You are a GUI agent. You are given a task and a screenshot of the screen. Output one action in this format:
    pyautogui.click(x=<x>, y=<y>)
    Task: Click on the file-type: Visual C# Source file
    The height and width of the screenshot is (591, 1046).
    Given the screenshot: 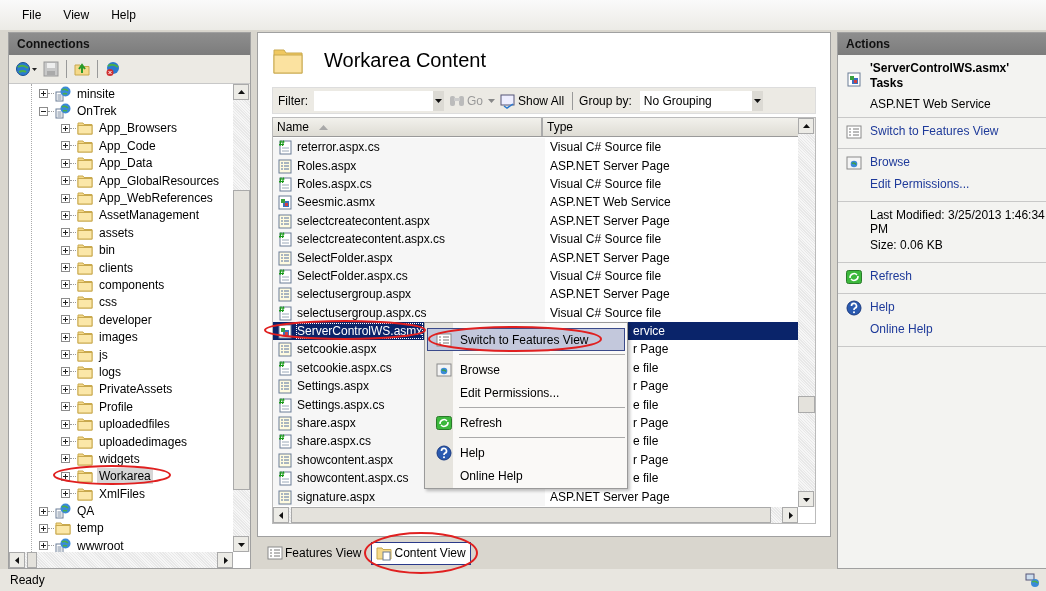 What is the action you would take?
    pyautogui.click(x=606, y=183)
    